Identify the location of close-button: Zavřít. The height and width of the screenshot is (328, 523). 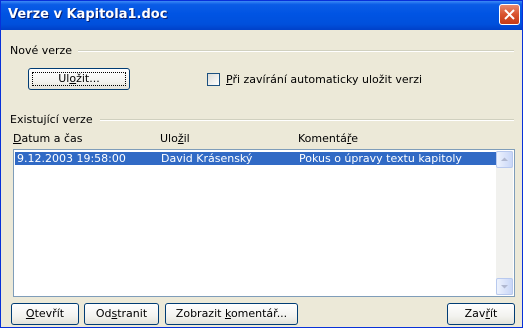
(481, 314).